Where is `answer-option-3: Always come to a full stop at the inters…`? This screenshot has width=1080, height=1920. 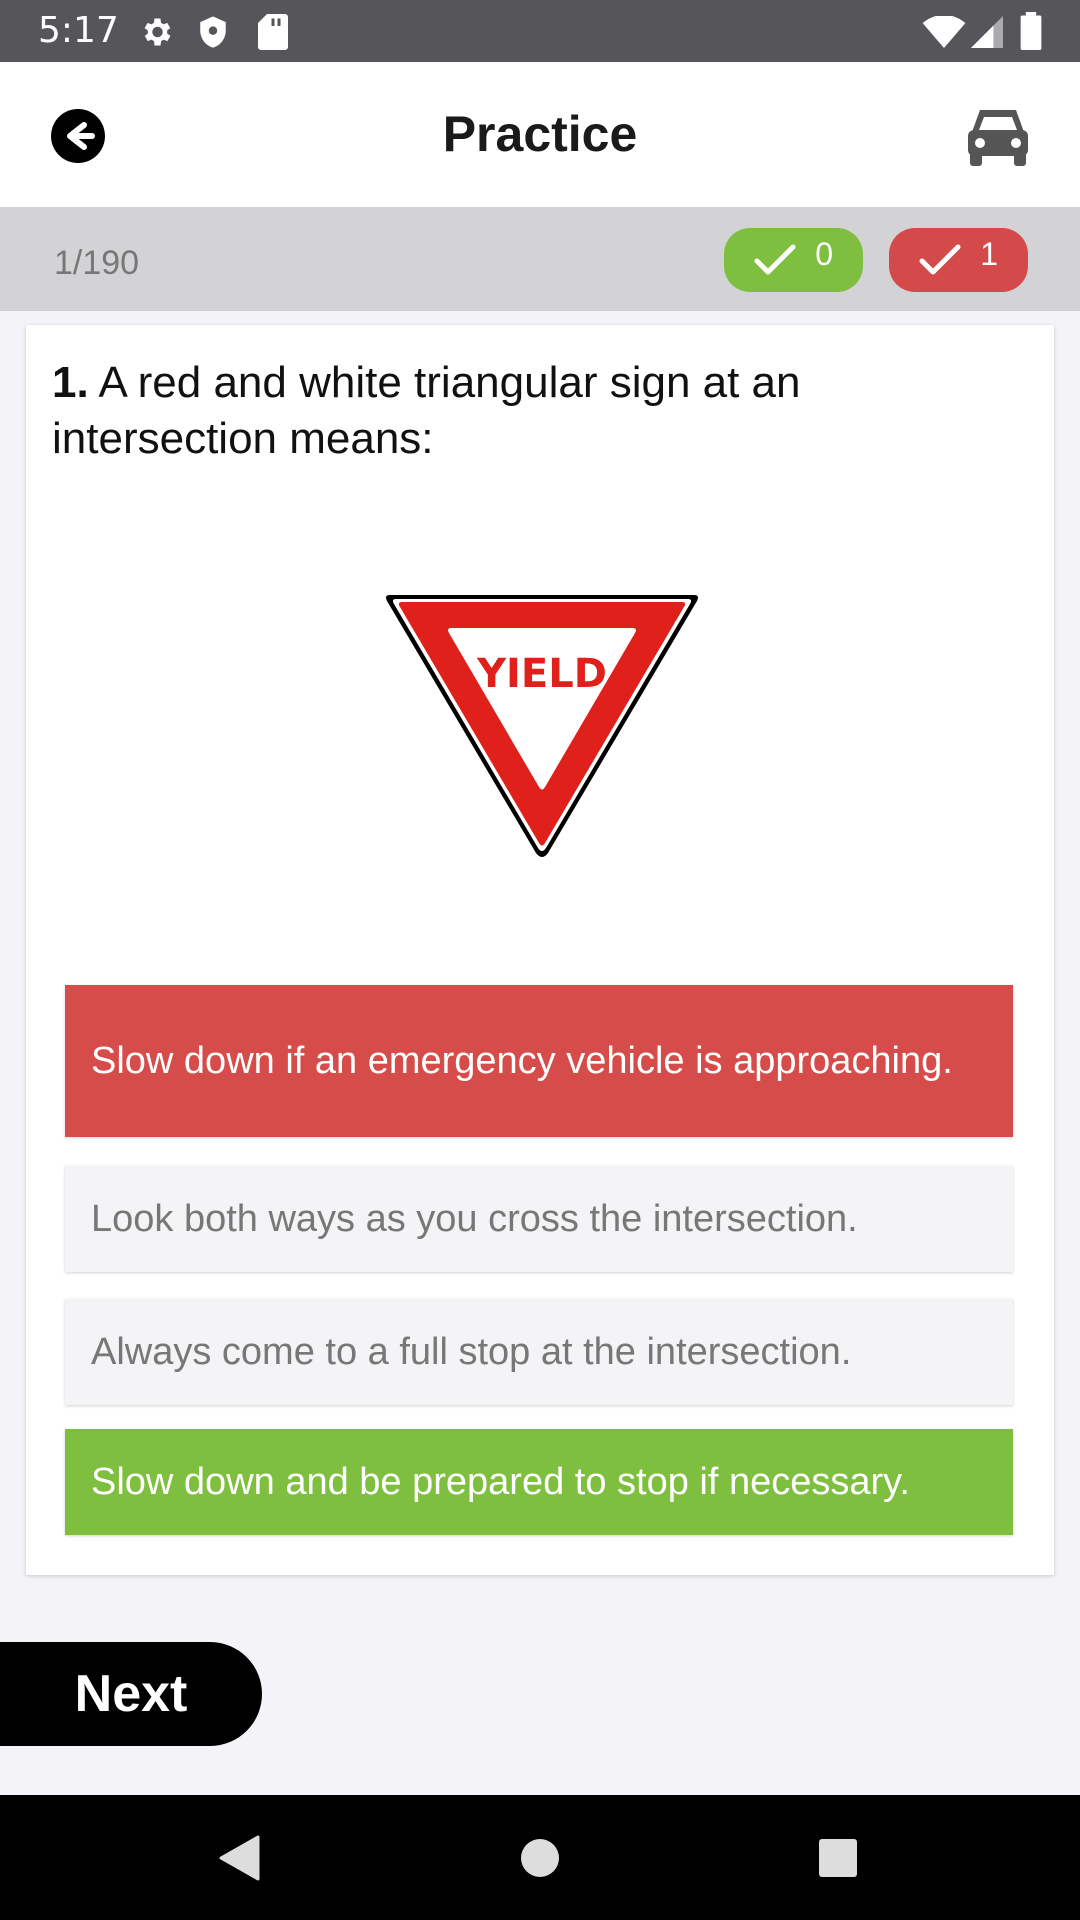 answer-option-3: Always come to a full stop at the inters… is located at coordinates (539, 1352).